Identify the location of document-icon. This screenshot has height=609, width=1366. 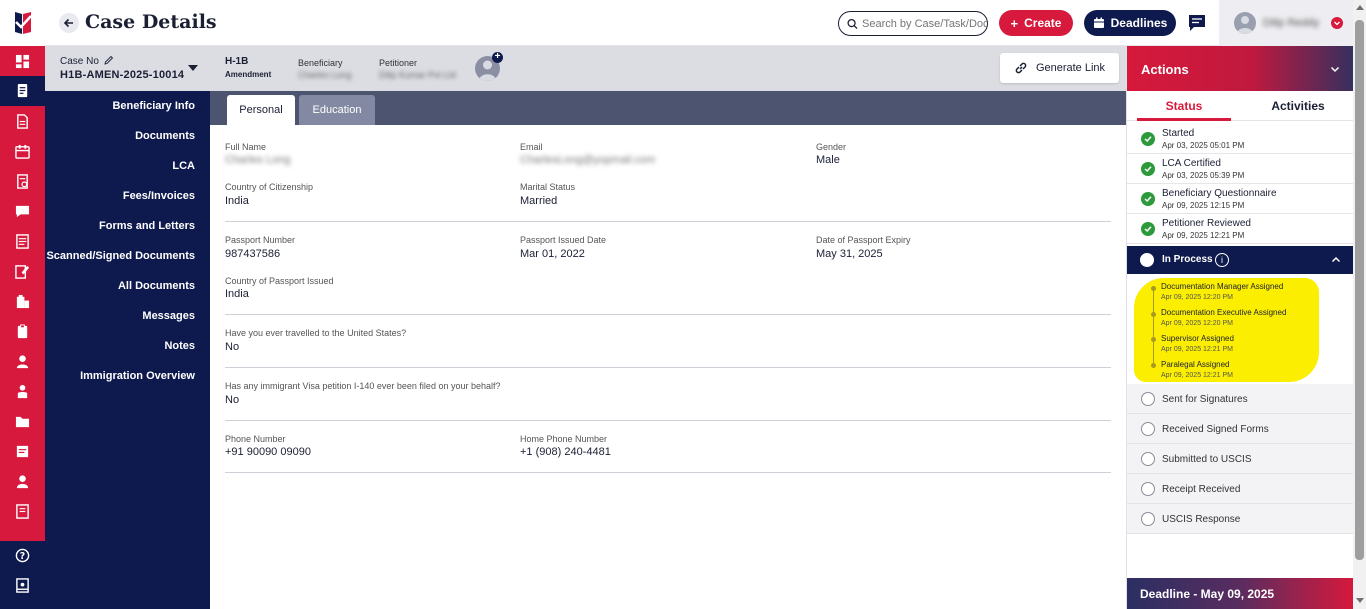
(22, 121).